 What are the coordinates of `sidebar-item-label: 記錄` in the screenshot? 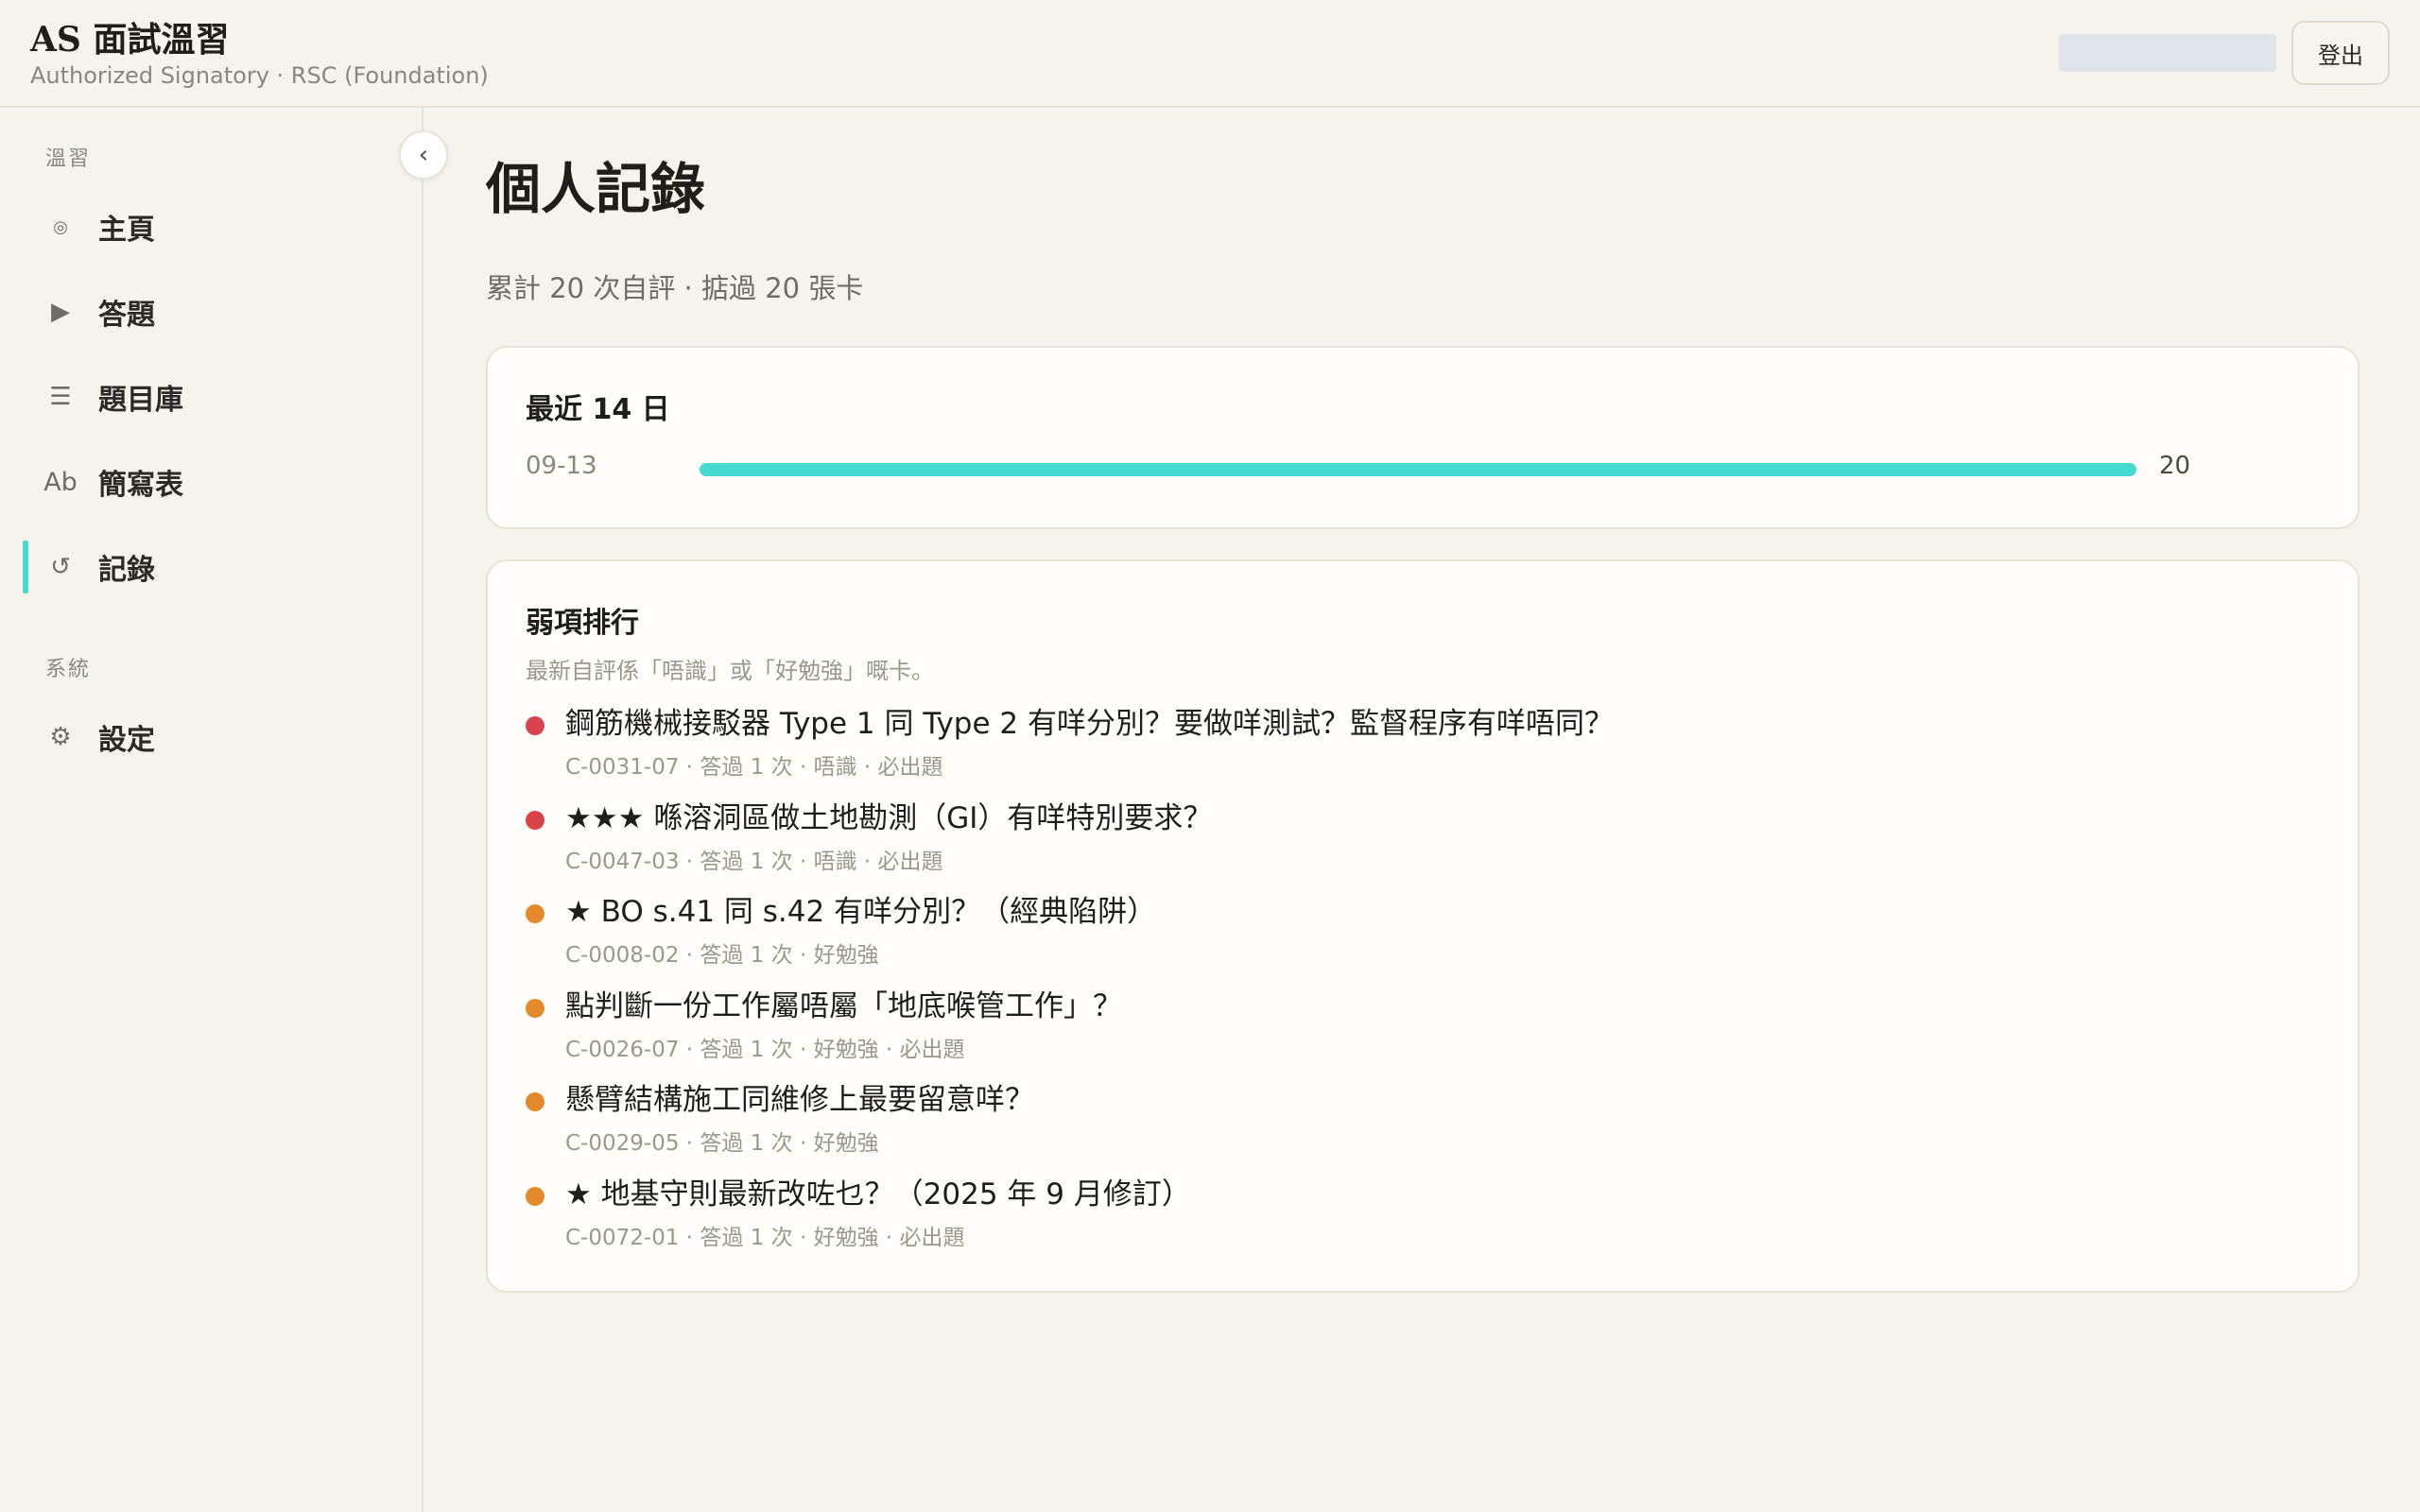 It's located at (126, 570).